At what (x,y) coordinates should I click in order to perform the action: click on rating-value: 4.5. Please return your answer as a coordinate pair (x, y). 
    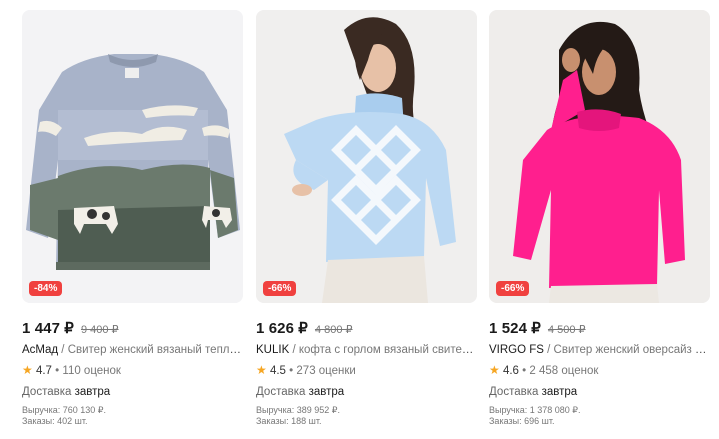
    Looking at the image, I should click on (277, 371).